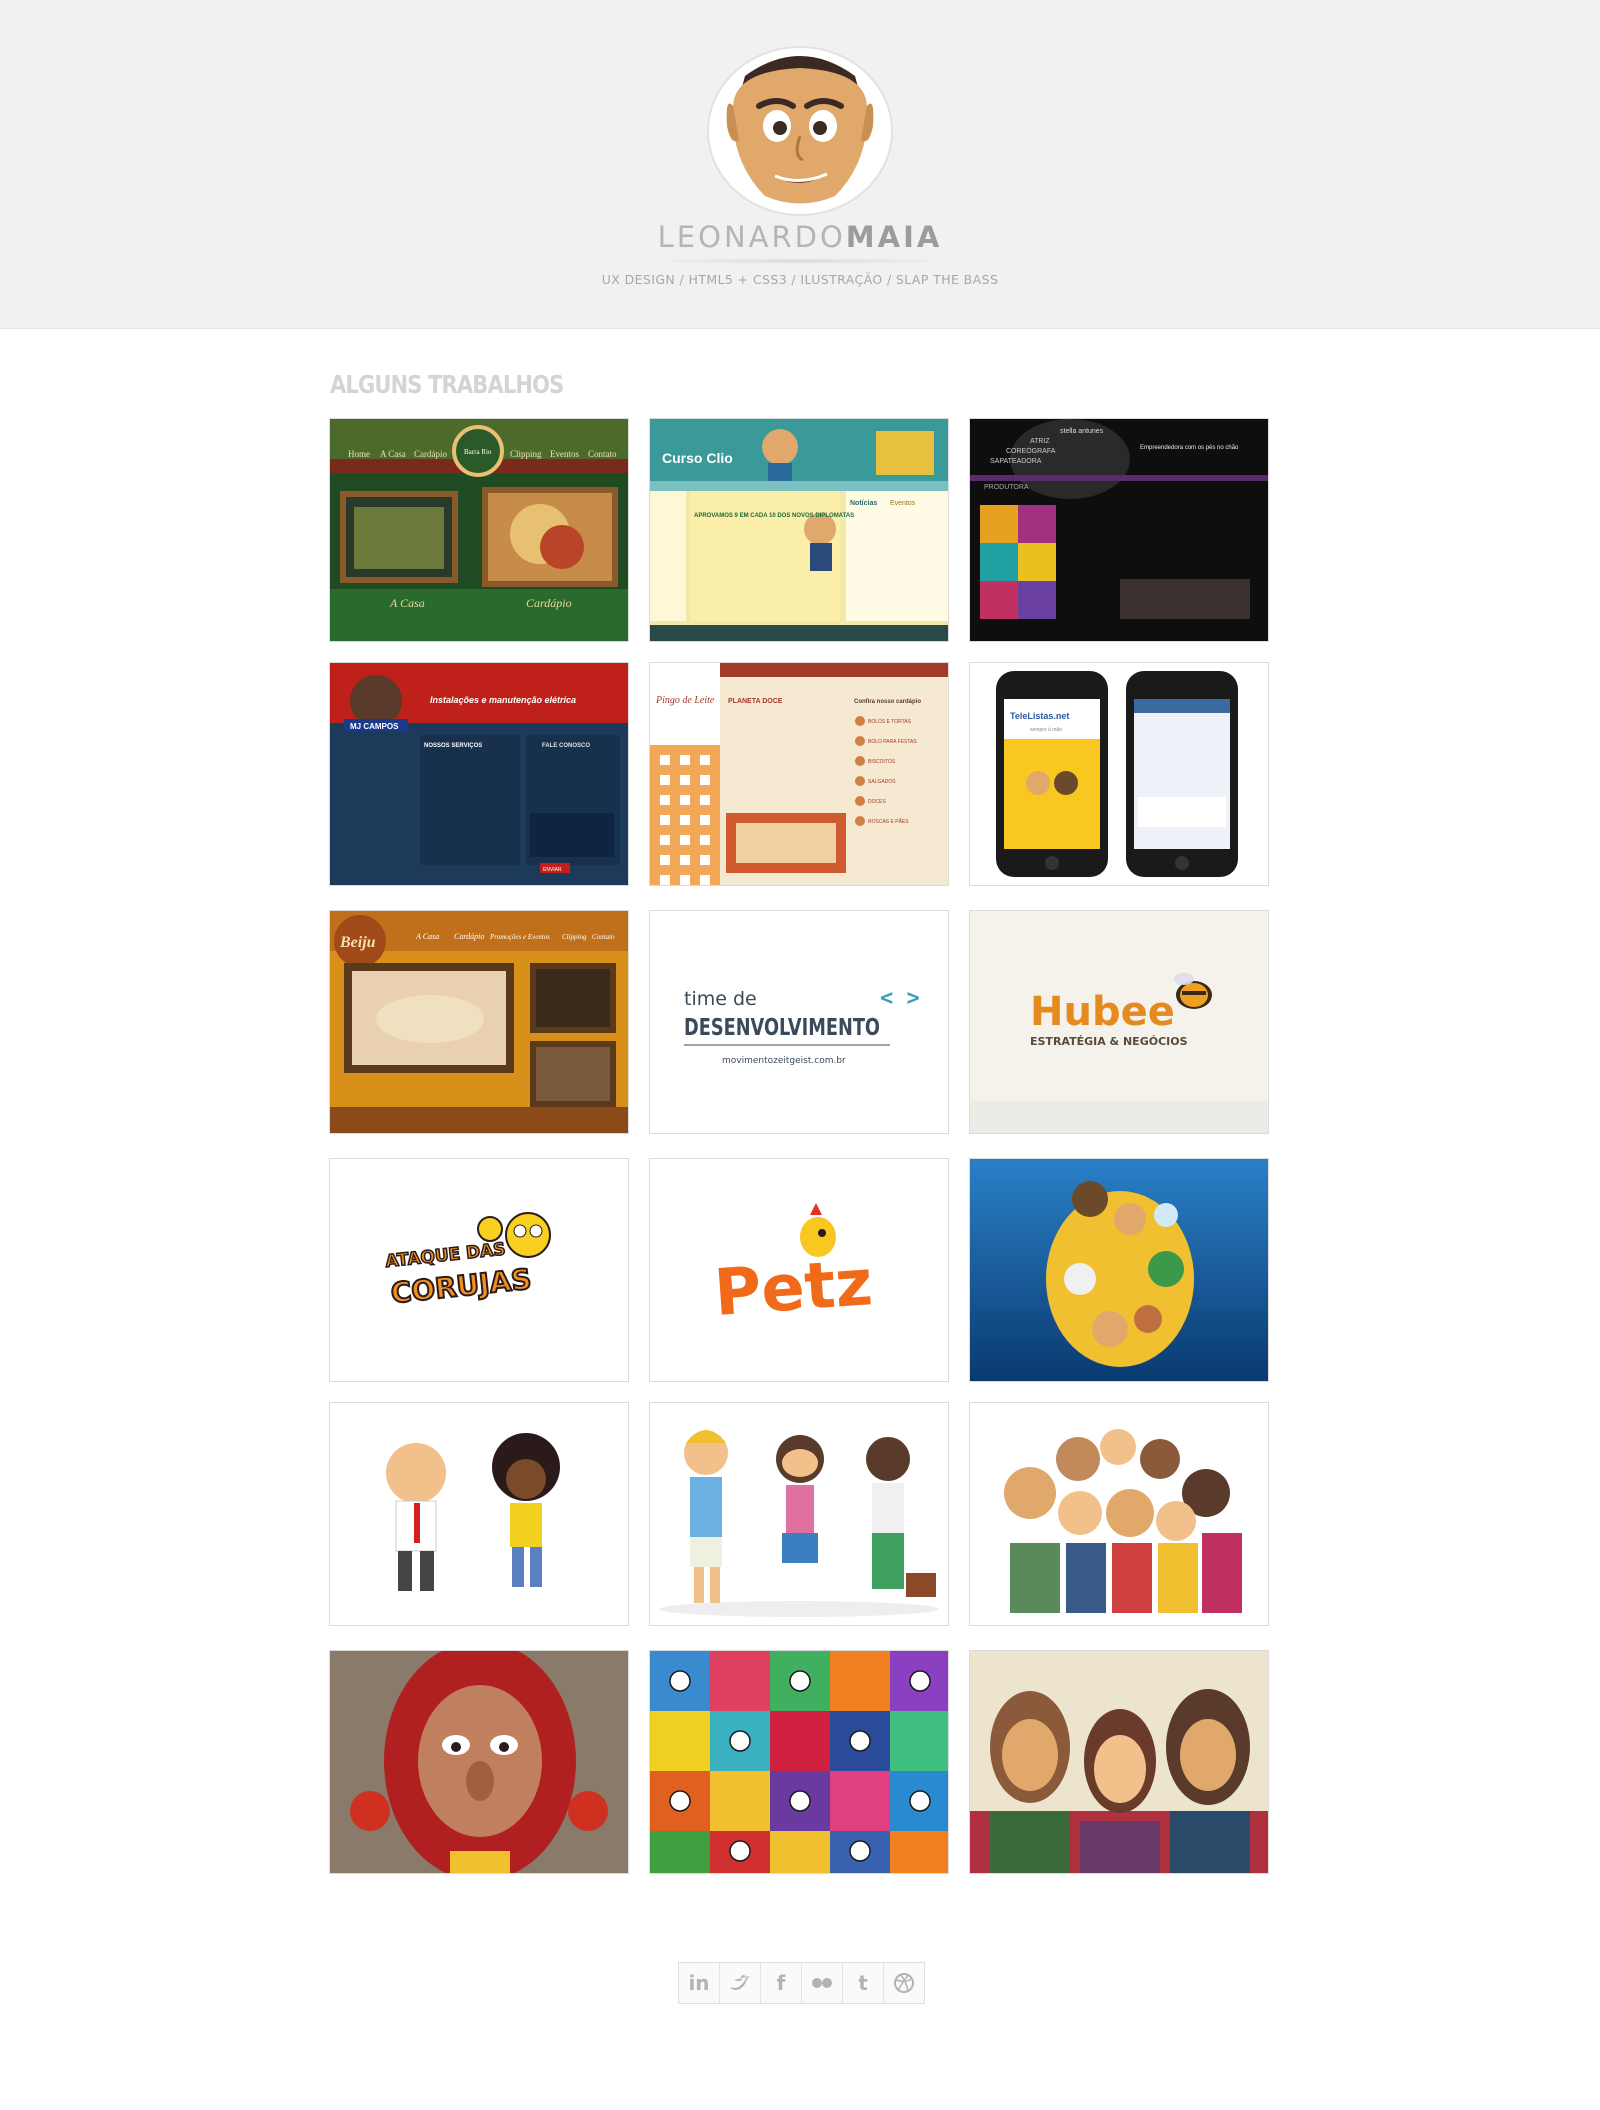  What do you see at coordinates (900, 998) in the screenshot?
I see `thumb-logo-symbol: < >` at bounding box center [900, 998].